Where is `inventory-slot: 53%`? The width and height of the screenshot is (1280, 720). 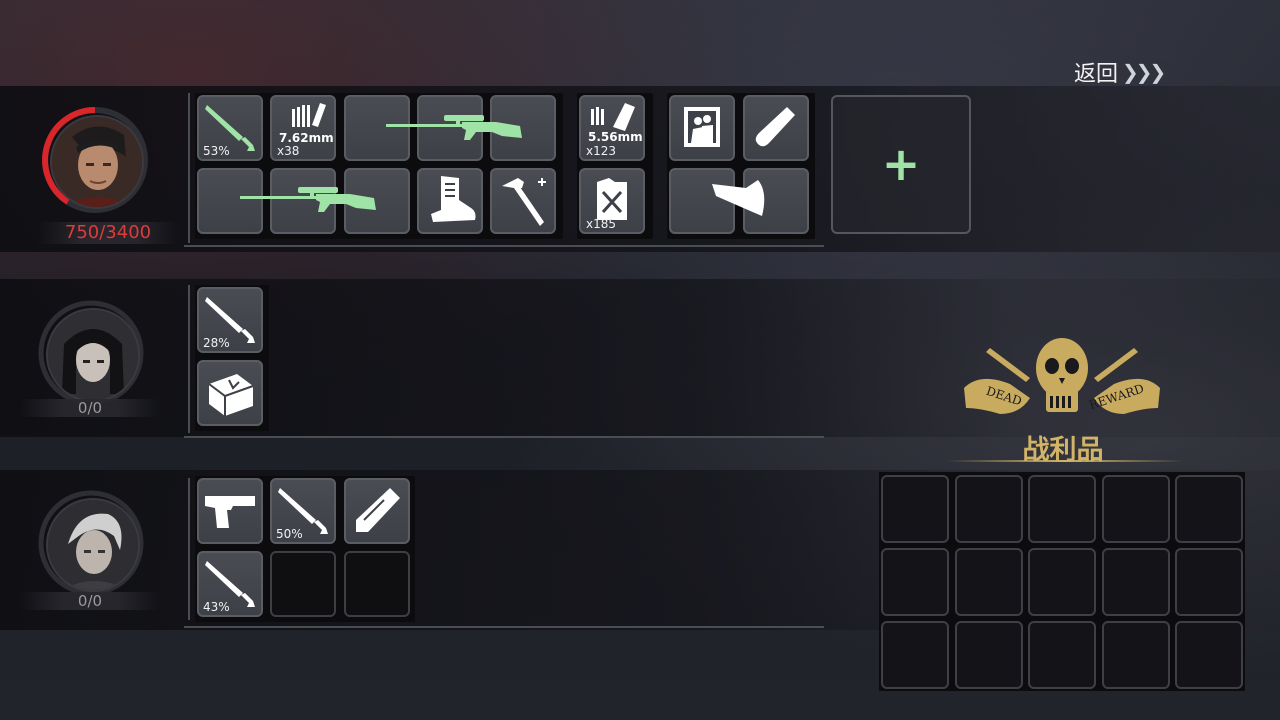
inventory-slot: 53% is located at coordinates (230, 128).